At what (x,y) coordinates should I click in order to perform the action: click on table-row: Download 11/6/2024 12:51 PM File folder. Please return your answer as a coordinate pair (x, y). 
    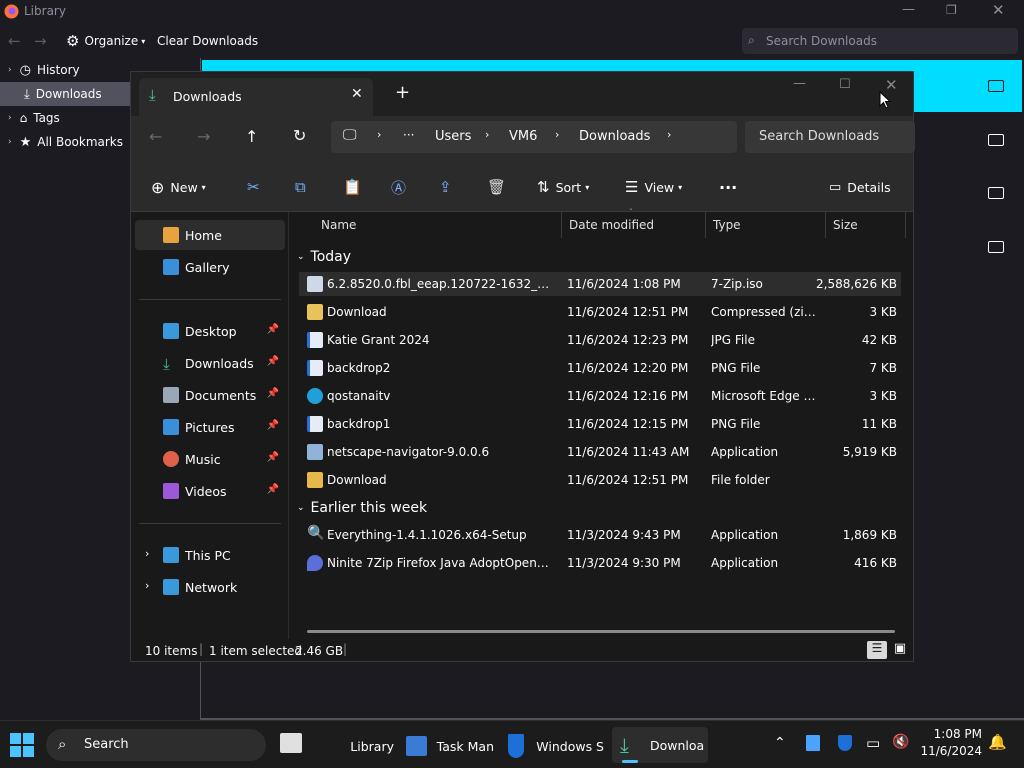
    Looking at the image, I should click on (600, 480).